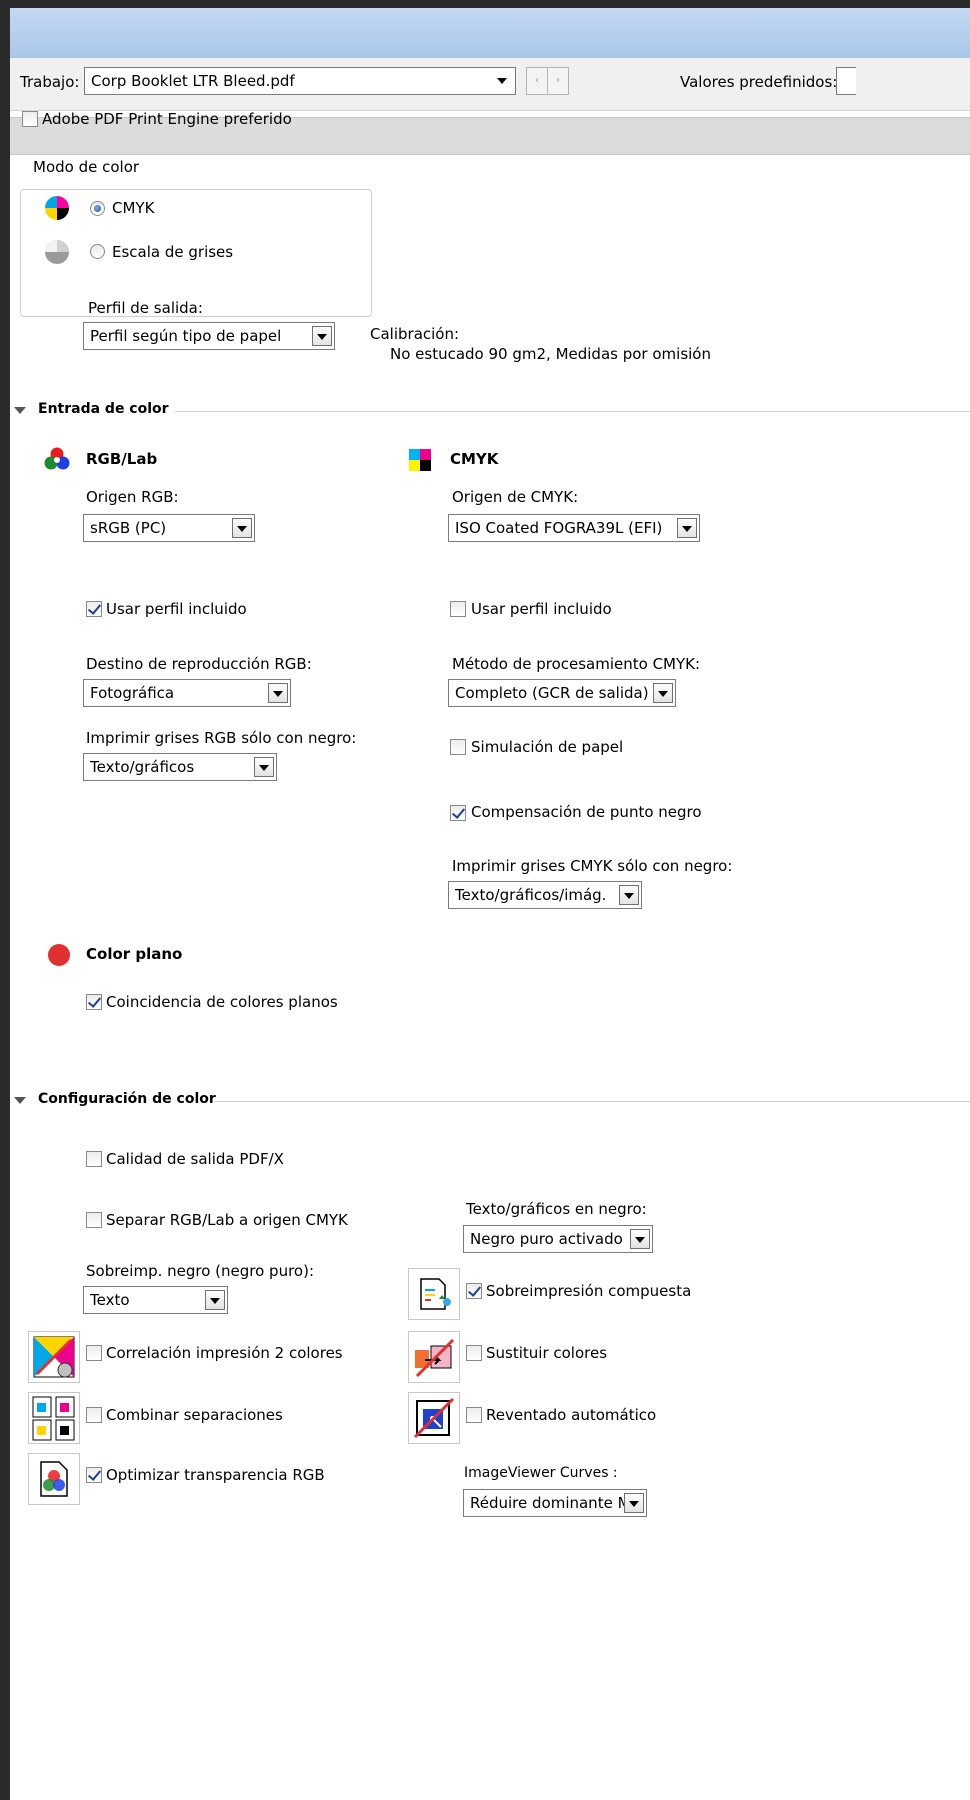  What do you see at coordinates (592, 866) in the screenshot?
I see `cmyk-gray-black-label: Imprimir grises CMYK sólo con negro:` at bounding box center [592, 866].